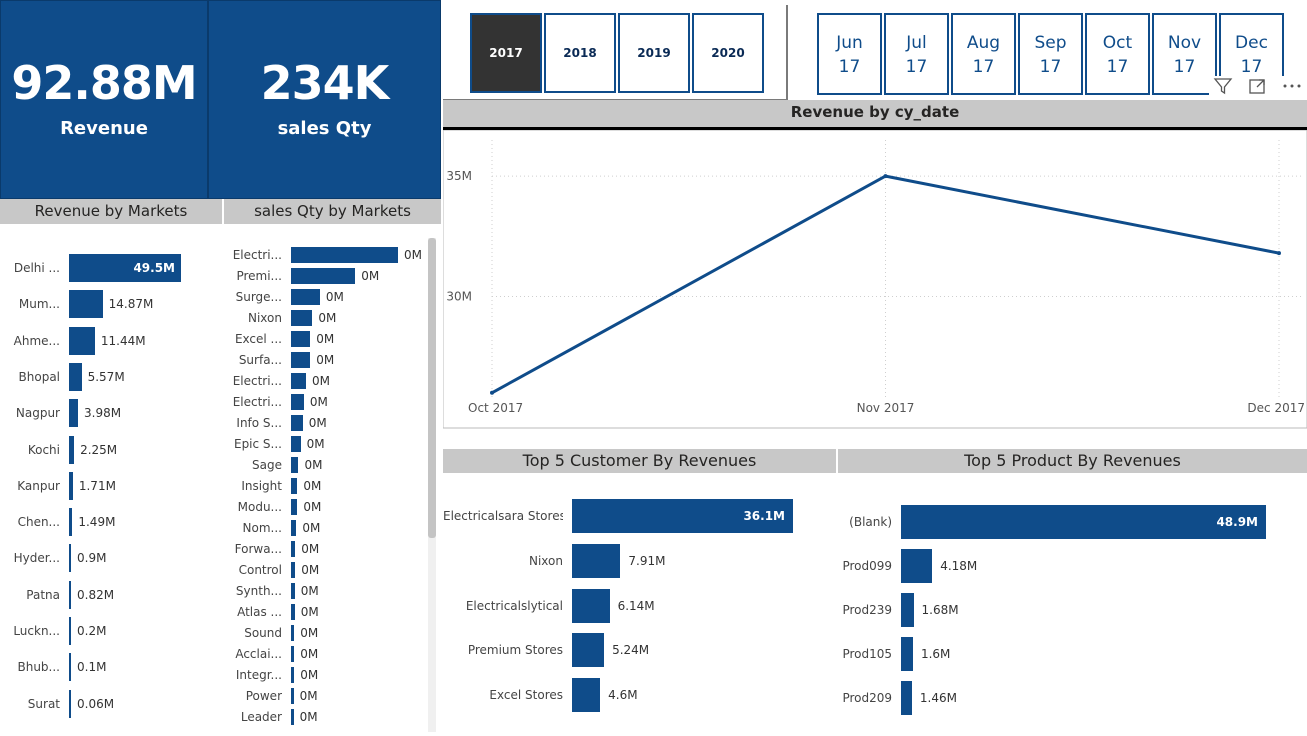 This screenshot has height=736, width=1307. What do you see at coordinates (916, 54) in the screenshot?
I see `month-button-jul: Jul 17` at bounding box center [916, 54].